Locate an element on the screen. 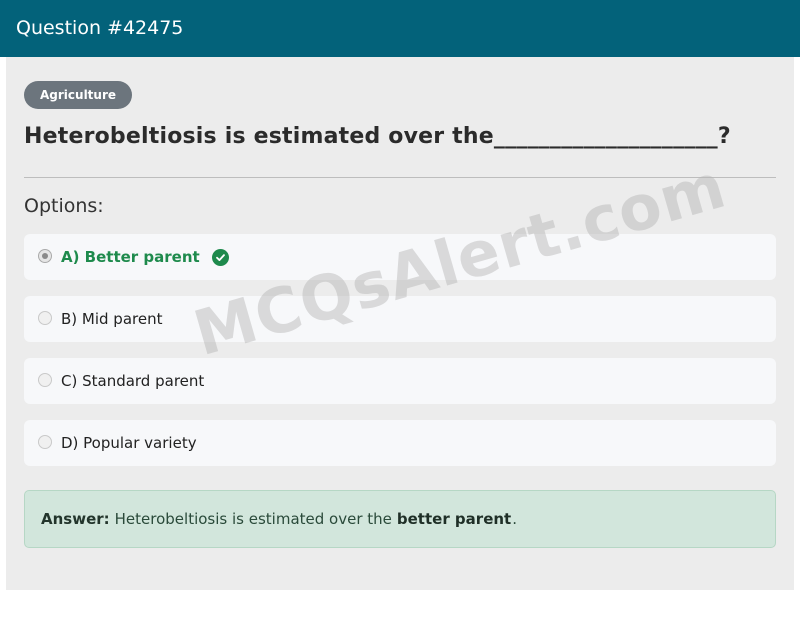  option-c: C) Standard parent is located at coordinates (400, 381).